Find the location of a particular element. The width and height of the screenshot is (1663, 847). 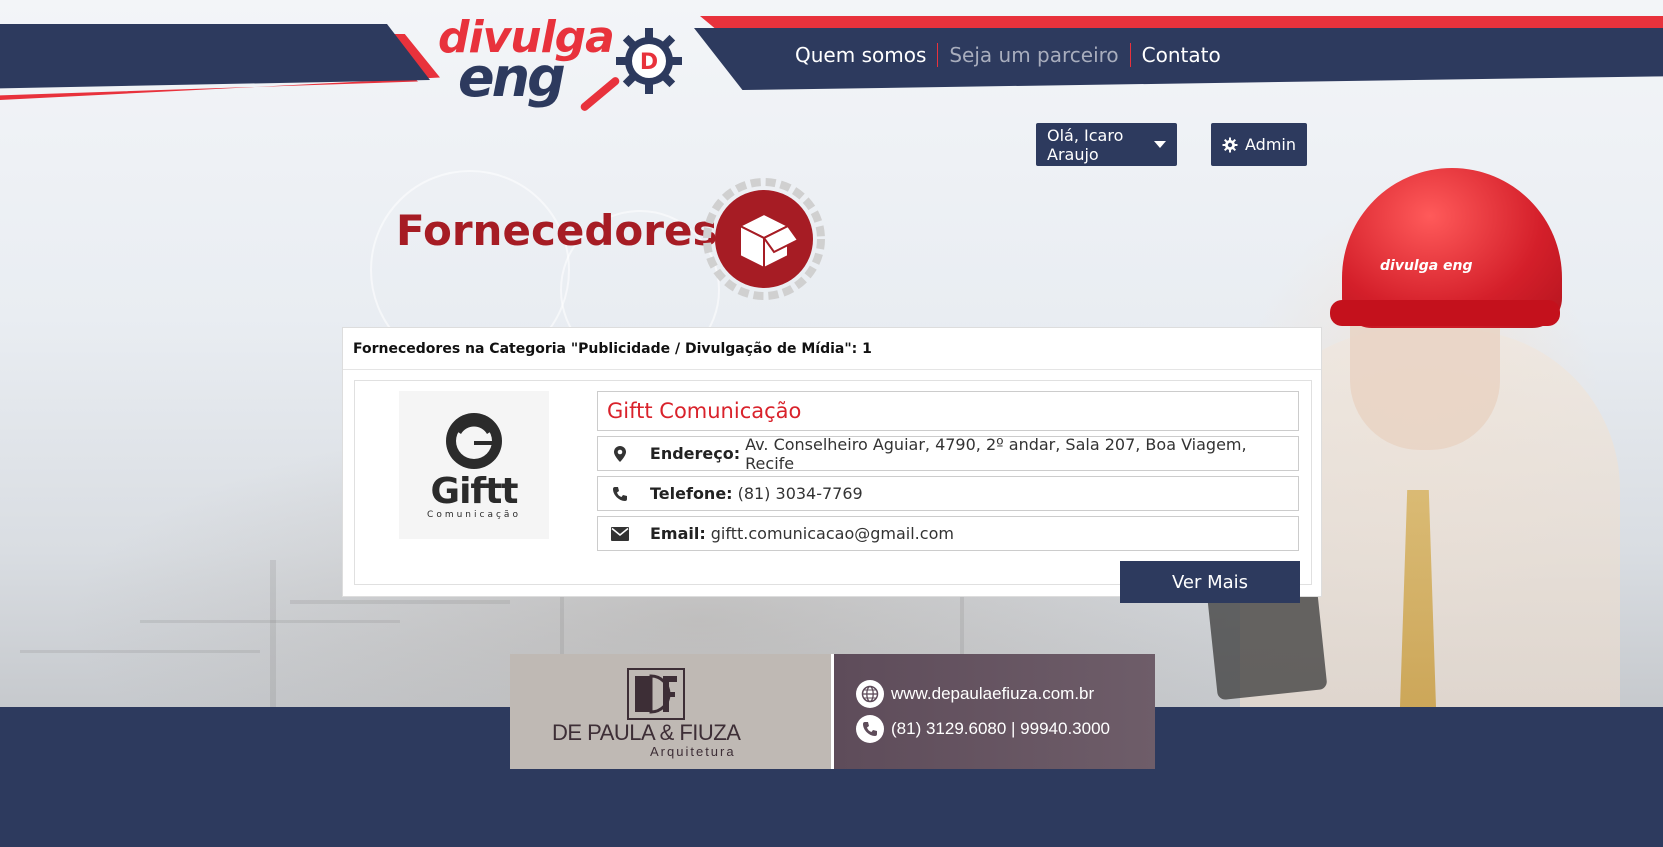

globe-icon is located at coordinates (870, 694).